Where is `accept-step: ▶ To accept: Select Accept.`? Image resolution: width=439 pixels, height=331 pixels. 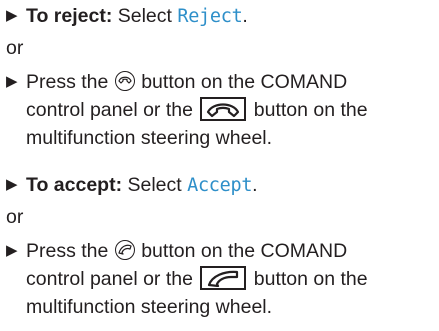 accept-step: ▶ To accept: Select Accept. is located at coordinates (216, 185).